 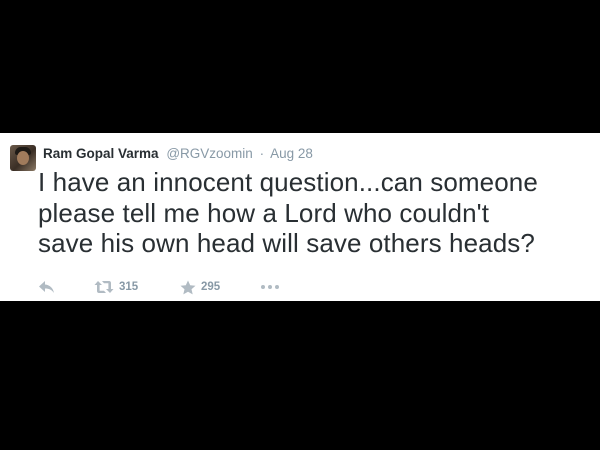 I want to click on tweet-actions: 315 295, so click(x=188, y=287).